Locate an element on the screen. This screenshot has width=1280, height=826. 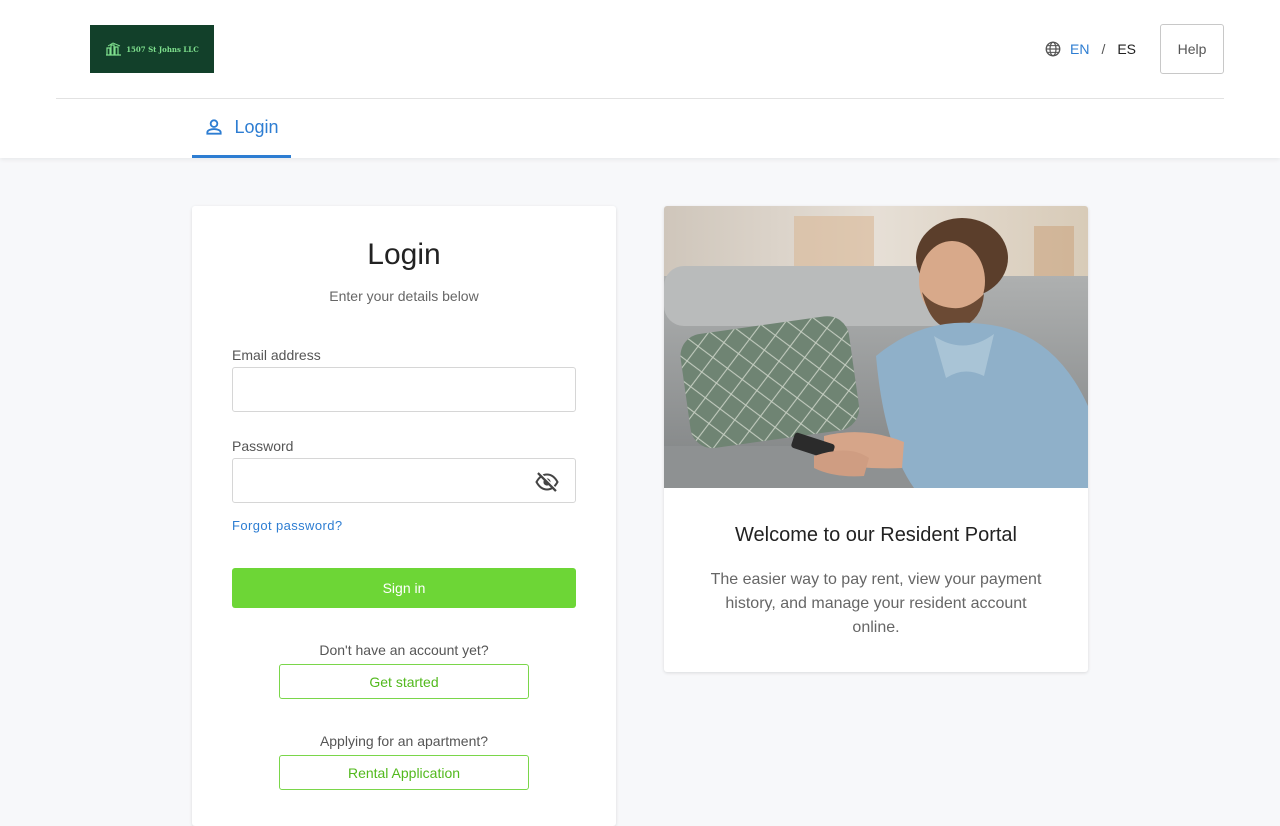
language-switcher: EN / ES is located at coordinates (1090, 49).